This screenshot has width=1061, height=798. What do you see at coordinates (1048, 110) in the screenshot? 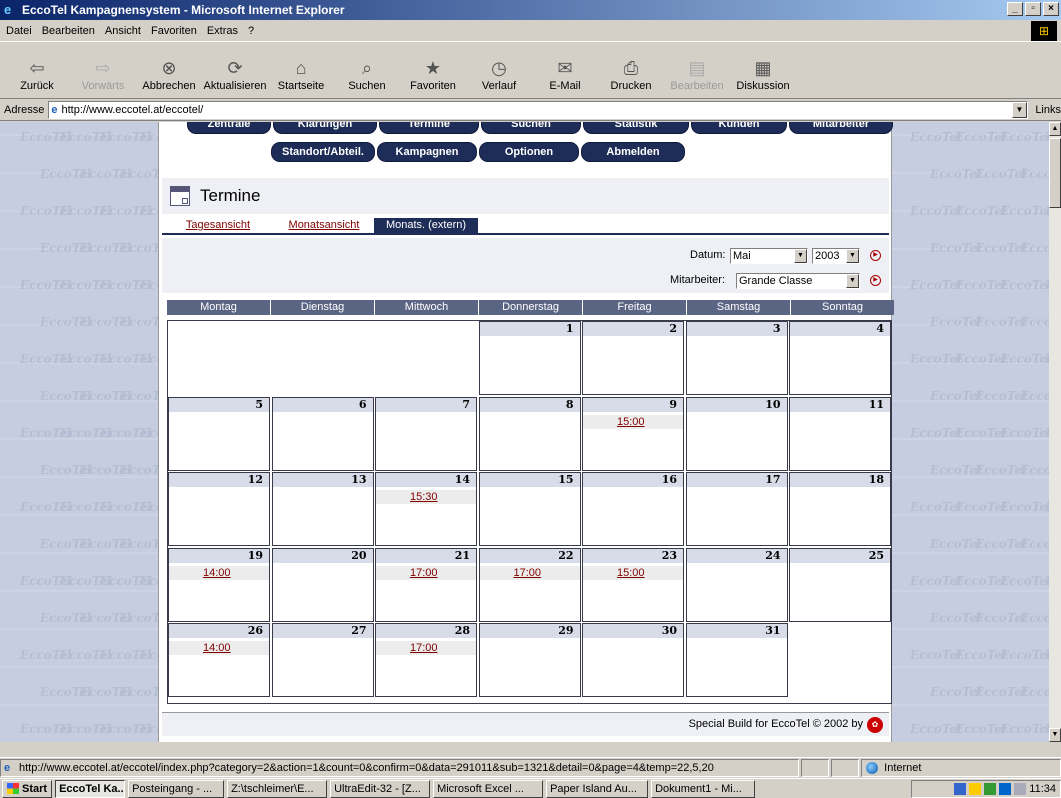
I see `links-button: Links` at bounding box center [1048, 110].